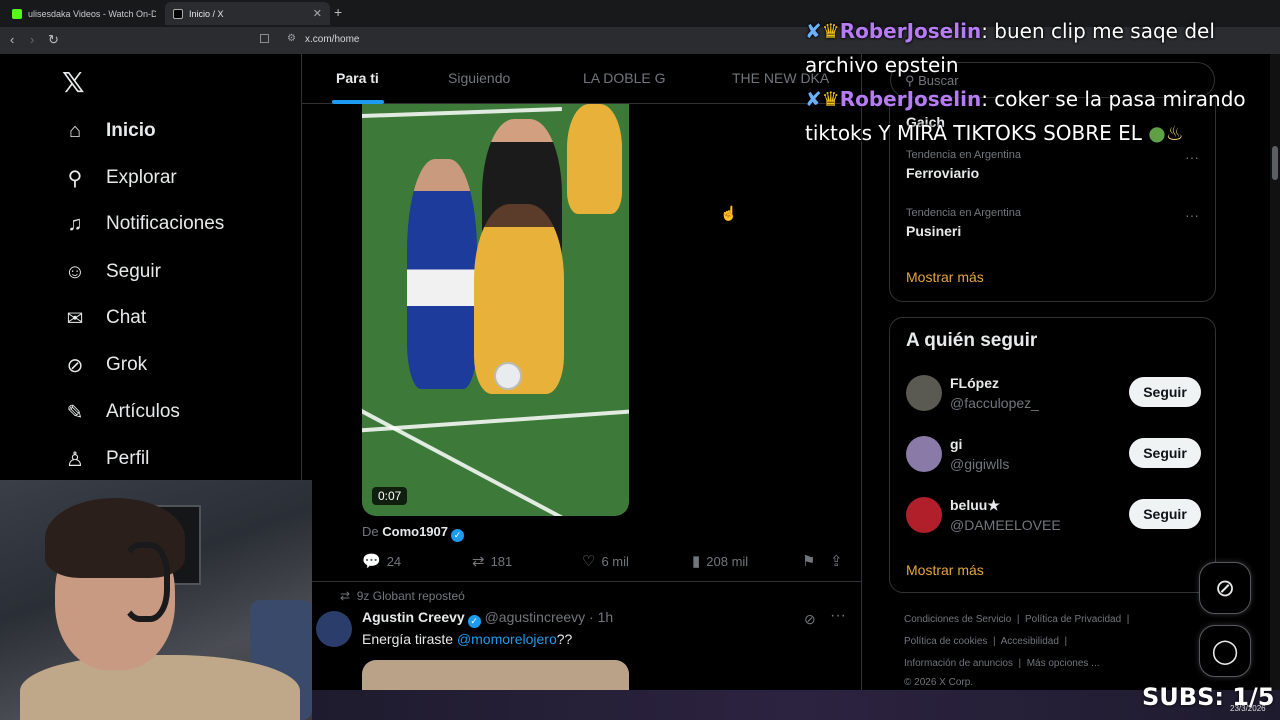  I want to click on tab-siguiendo: Siguiendo, so click(479, 78).